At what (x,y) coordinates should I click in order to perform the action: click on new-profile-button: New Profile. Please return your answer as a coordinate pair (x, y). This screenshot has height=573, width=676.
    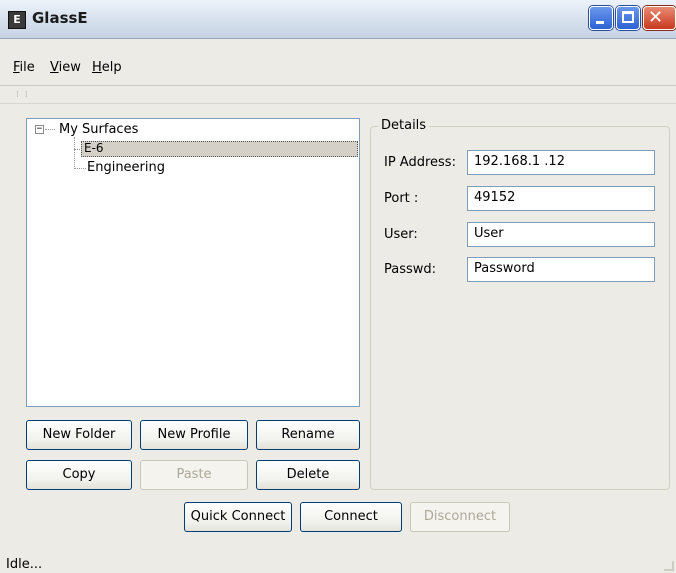
    Looking at the image, I should click on (194, 435).